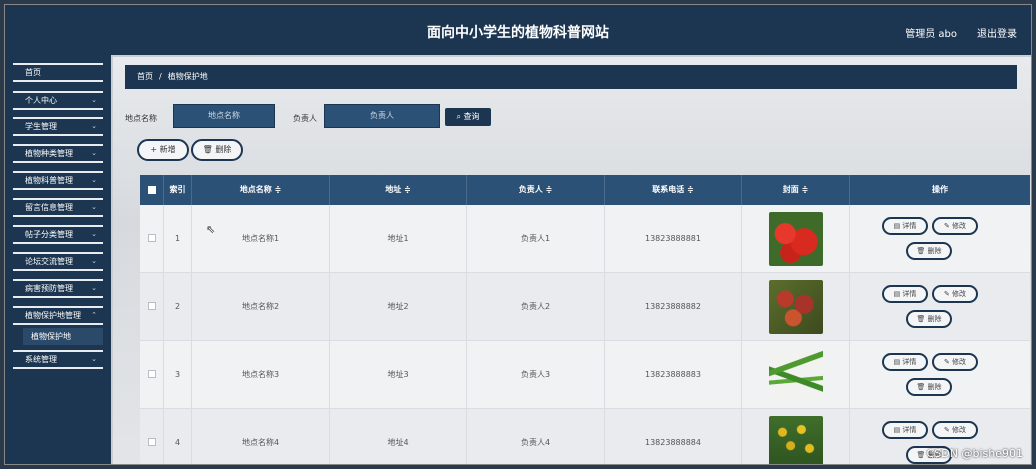 The image size is (1036, 469). What do you see at coordinates (49, 234) in the screenshot?
I see `sidebar-item-label: 帖子分类管理` at bounding box center [49, 234].